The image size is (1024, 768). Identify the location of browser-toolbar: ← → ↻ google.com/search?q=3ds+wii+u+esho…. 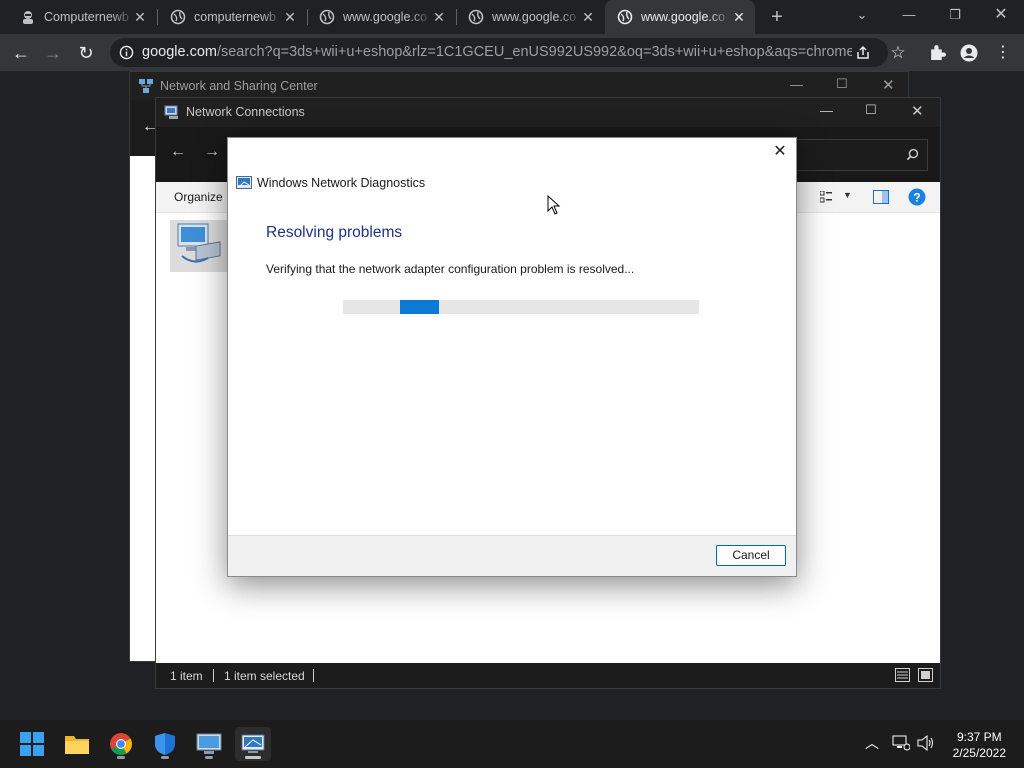
(512, 52).